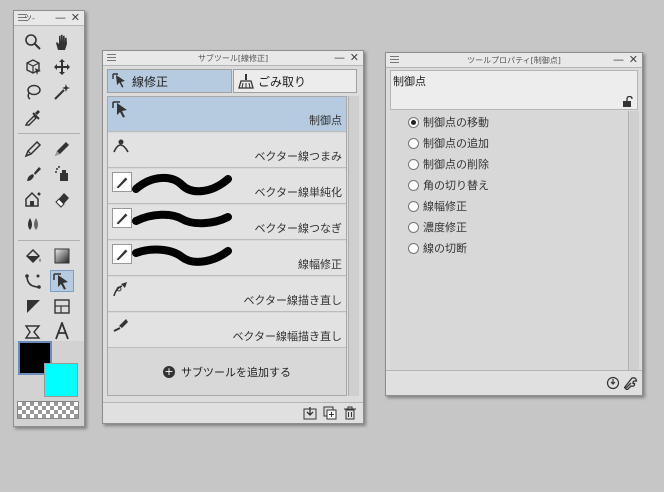  What do you see at coordinates (330, 413) in the screenshot?
I see `duplicate-icon` at bounding box center [330, 413].